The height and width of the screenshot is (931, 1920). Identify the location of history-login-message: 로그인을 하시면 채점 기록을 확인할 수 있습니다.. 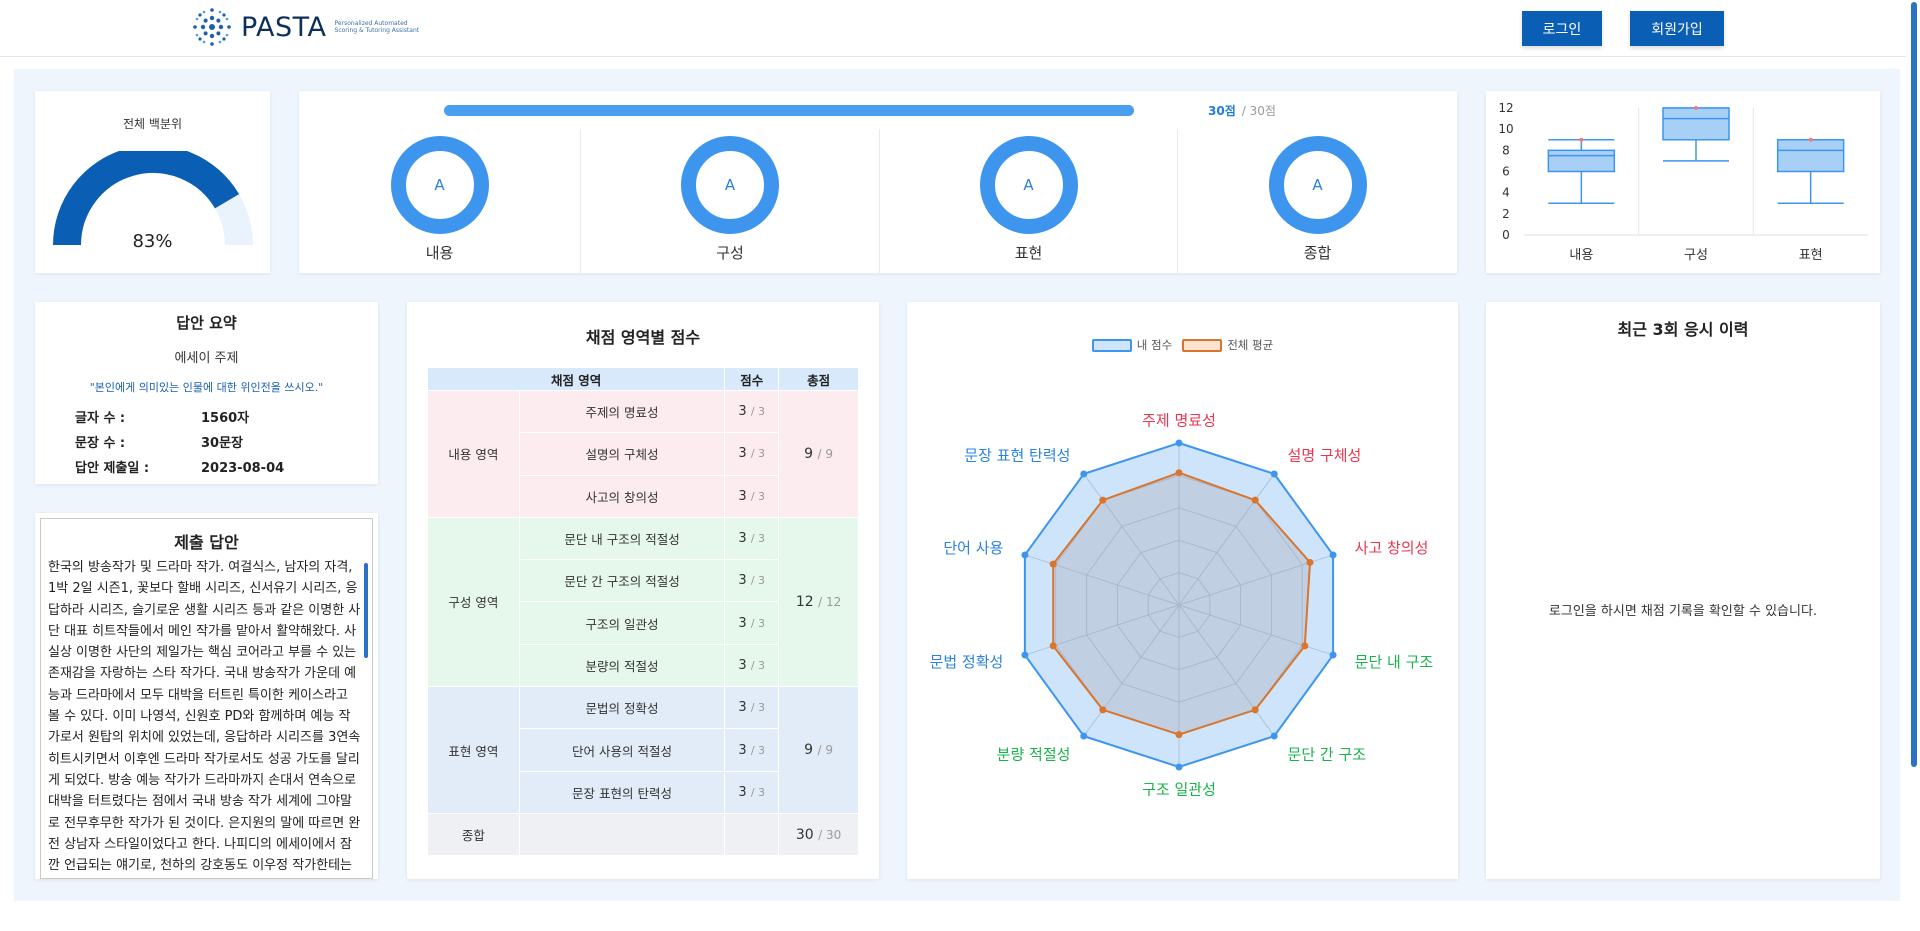
(1683, 611).